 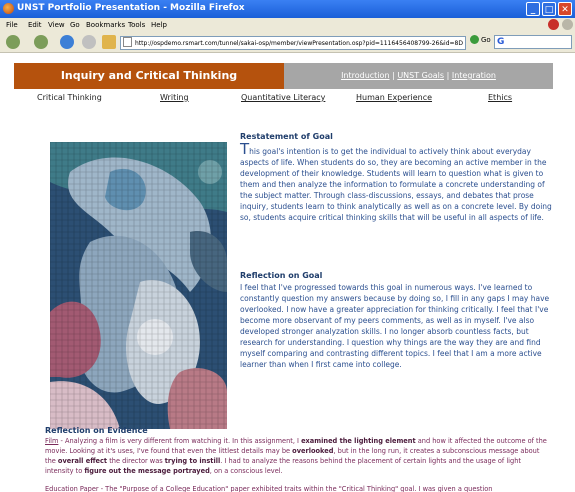 What do you see at coordinates (41, 42) in the screenshot?
I see `forward-icon` at bounding box center [41, 42].